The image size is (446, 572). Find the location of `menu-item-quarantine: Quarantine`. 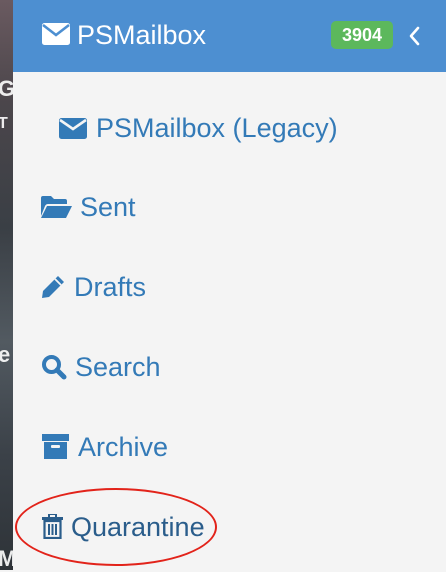

menu-item-quarantine: Quarantine is located at coordinates (118, 527).